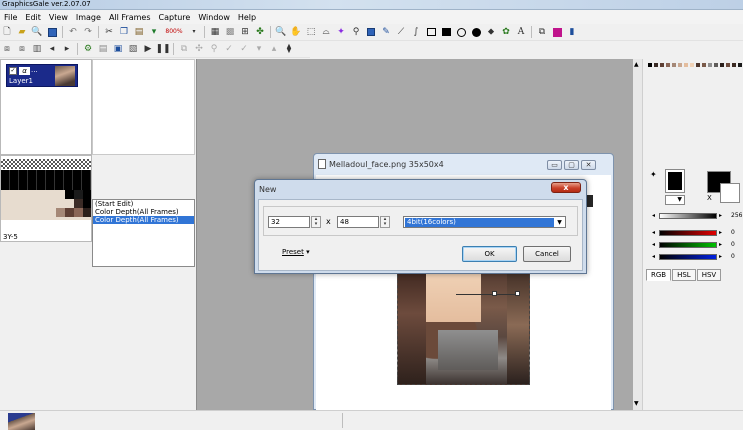 The image size is (743, 430). I want to click on height-input: 48, so click(358, 222).